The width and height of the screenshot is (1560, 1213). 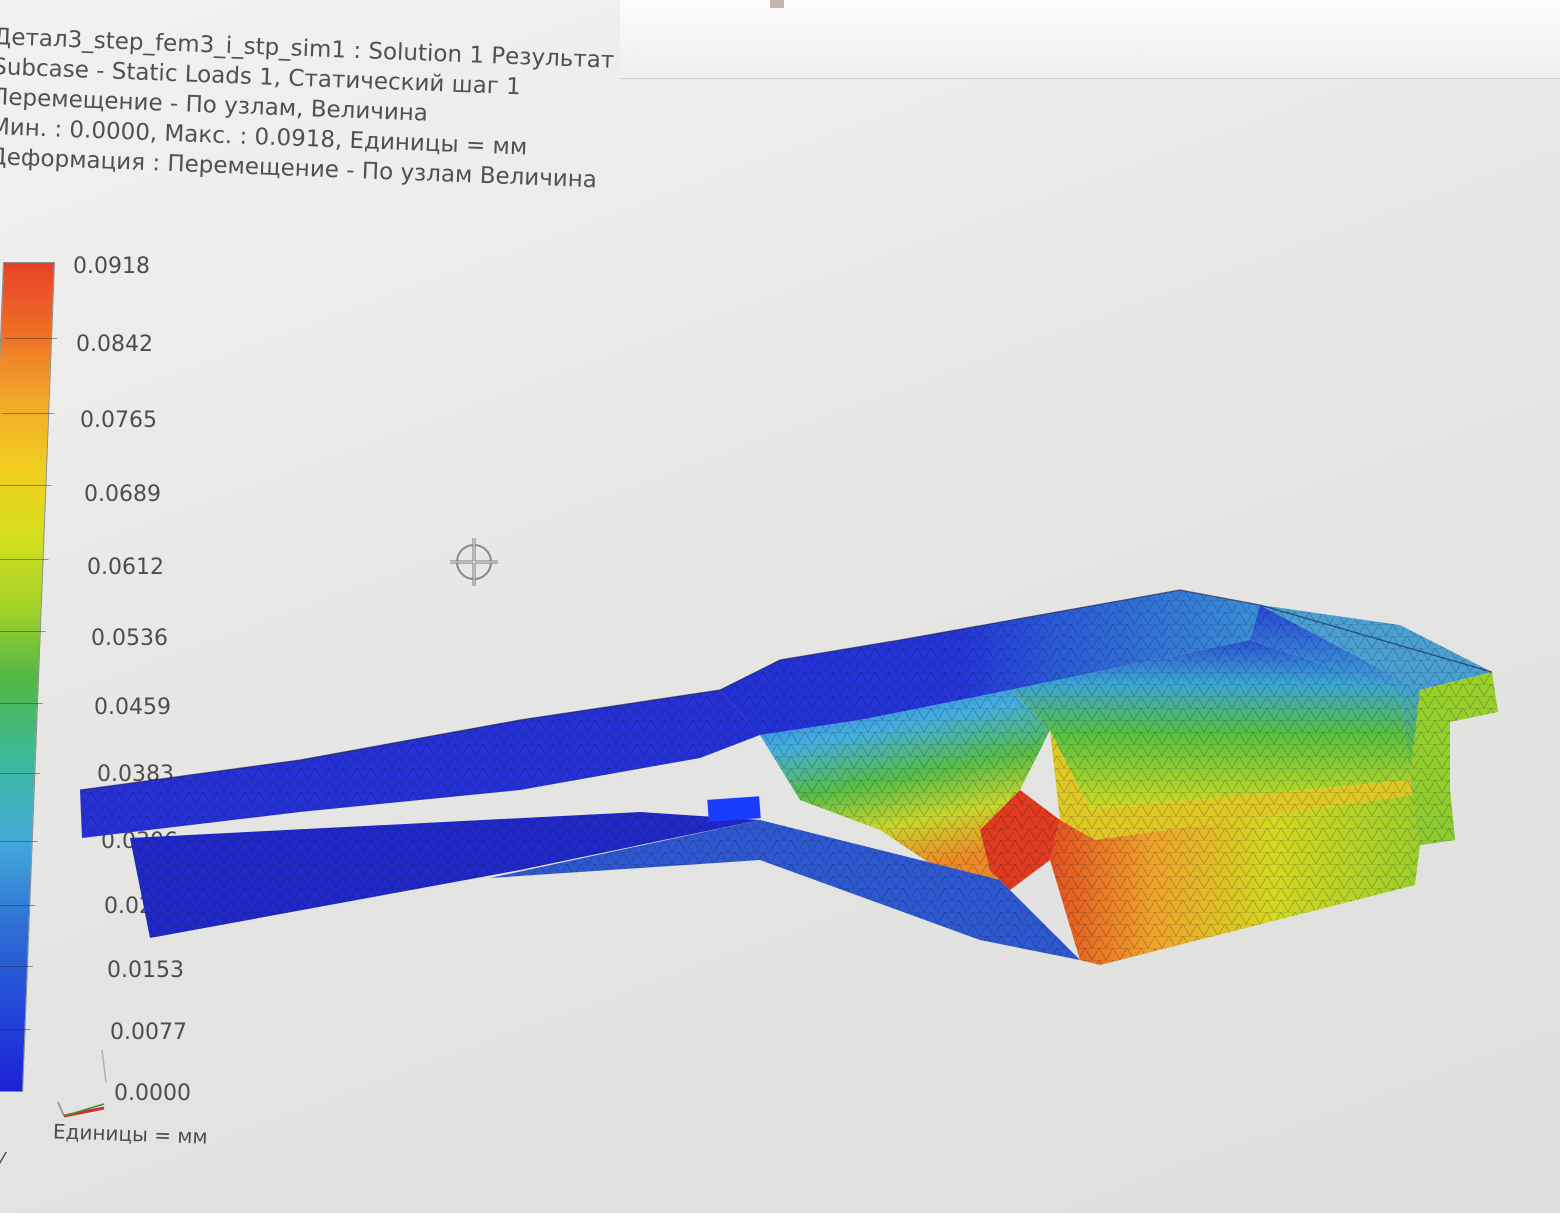 I want to click on constraint-marker, so click(x=734, y=809).